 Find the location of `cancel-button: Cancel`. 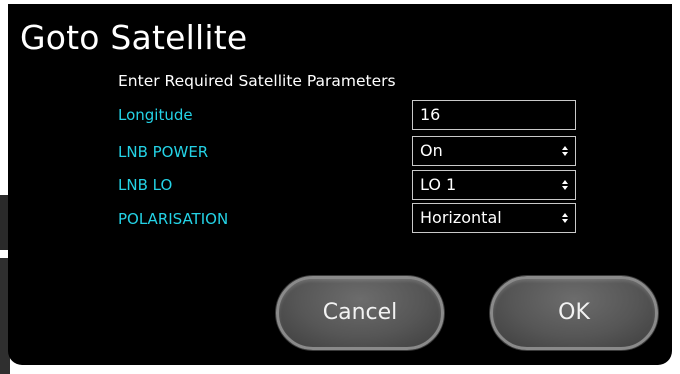

cancel-button: Cancel is located at coordinates (360, 313).